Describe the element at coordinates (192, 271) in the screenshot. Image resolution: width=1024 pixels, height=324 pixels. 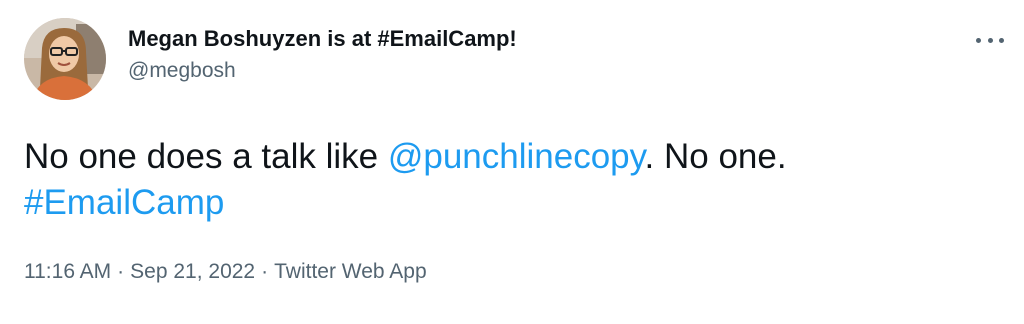
I see `tweet-date: Sep 21, 2022` at that location.